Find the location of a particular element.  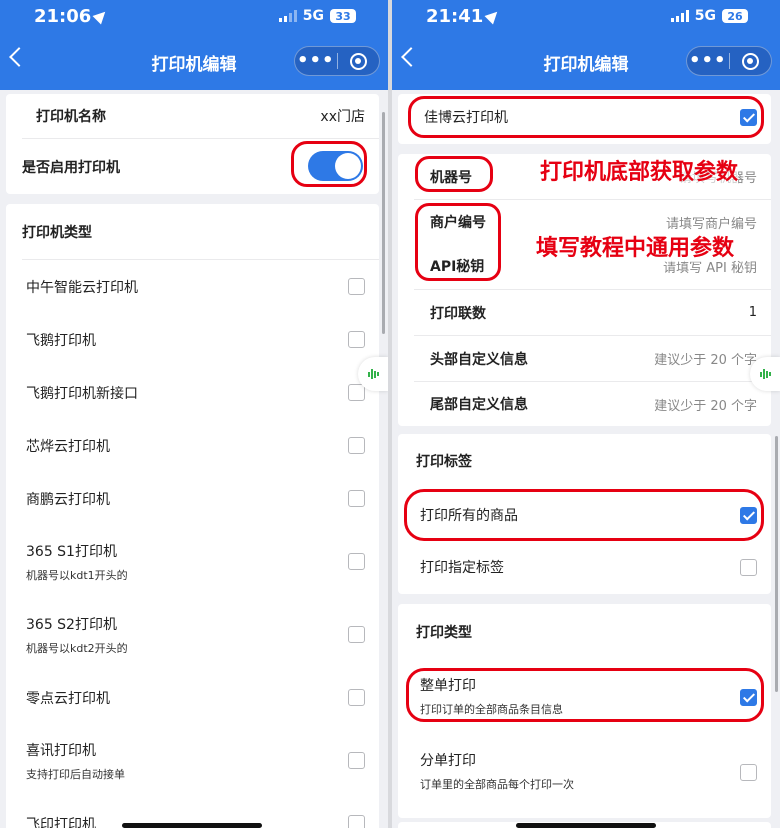

printer-type-desc: 机器号以kdt1开头的 is located at coordinates (77, 575).